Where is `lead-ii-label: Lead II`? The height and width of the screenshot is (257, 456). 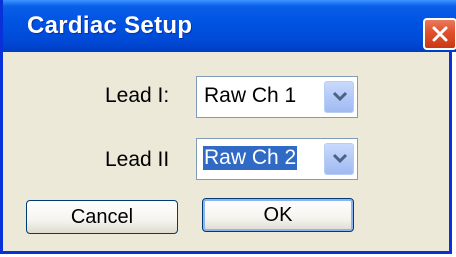 lead-ii-label: Lead II is located at coordinates (137, 159).